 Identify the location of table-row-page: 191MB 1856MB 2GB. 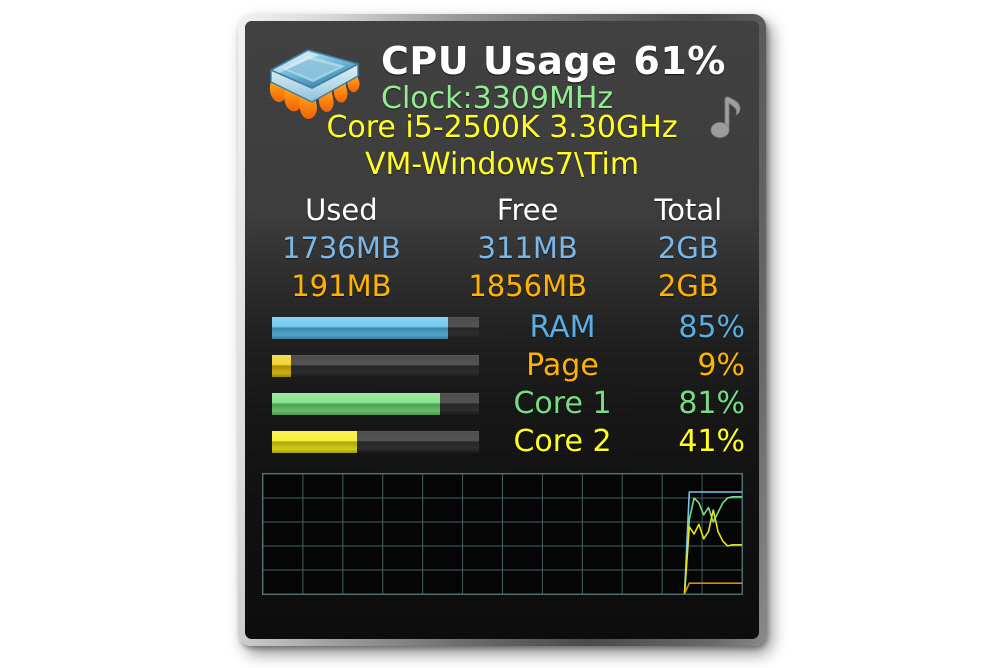
(502, 287).